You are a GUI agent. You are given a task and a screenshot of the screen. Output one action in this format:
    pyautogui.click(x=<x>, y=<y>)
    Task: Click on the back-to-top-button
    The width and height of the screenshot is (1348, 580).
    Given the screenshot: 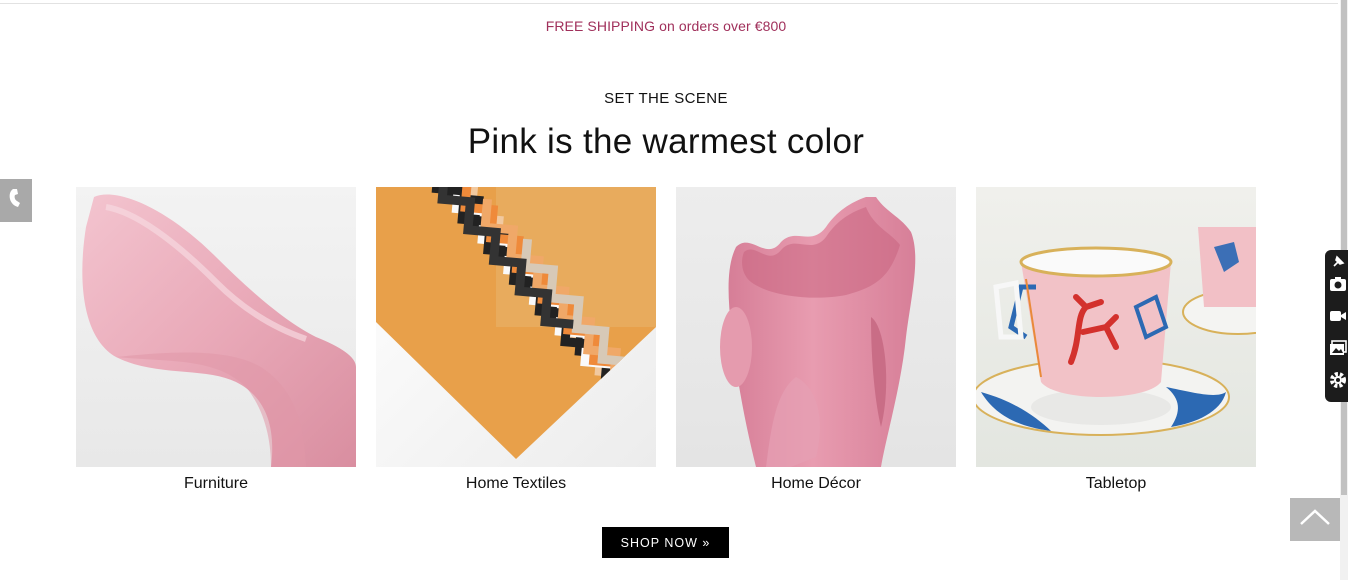 What is the action you would take?
    pyautogui.click(x=1315, y=519)
    